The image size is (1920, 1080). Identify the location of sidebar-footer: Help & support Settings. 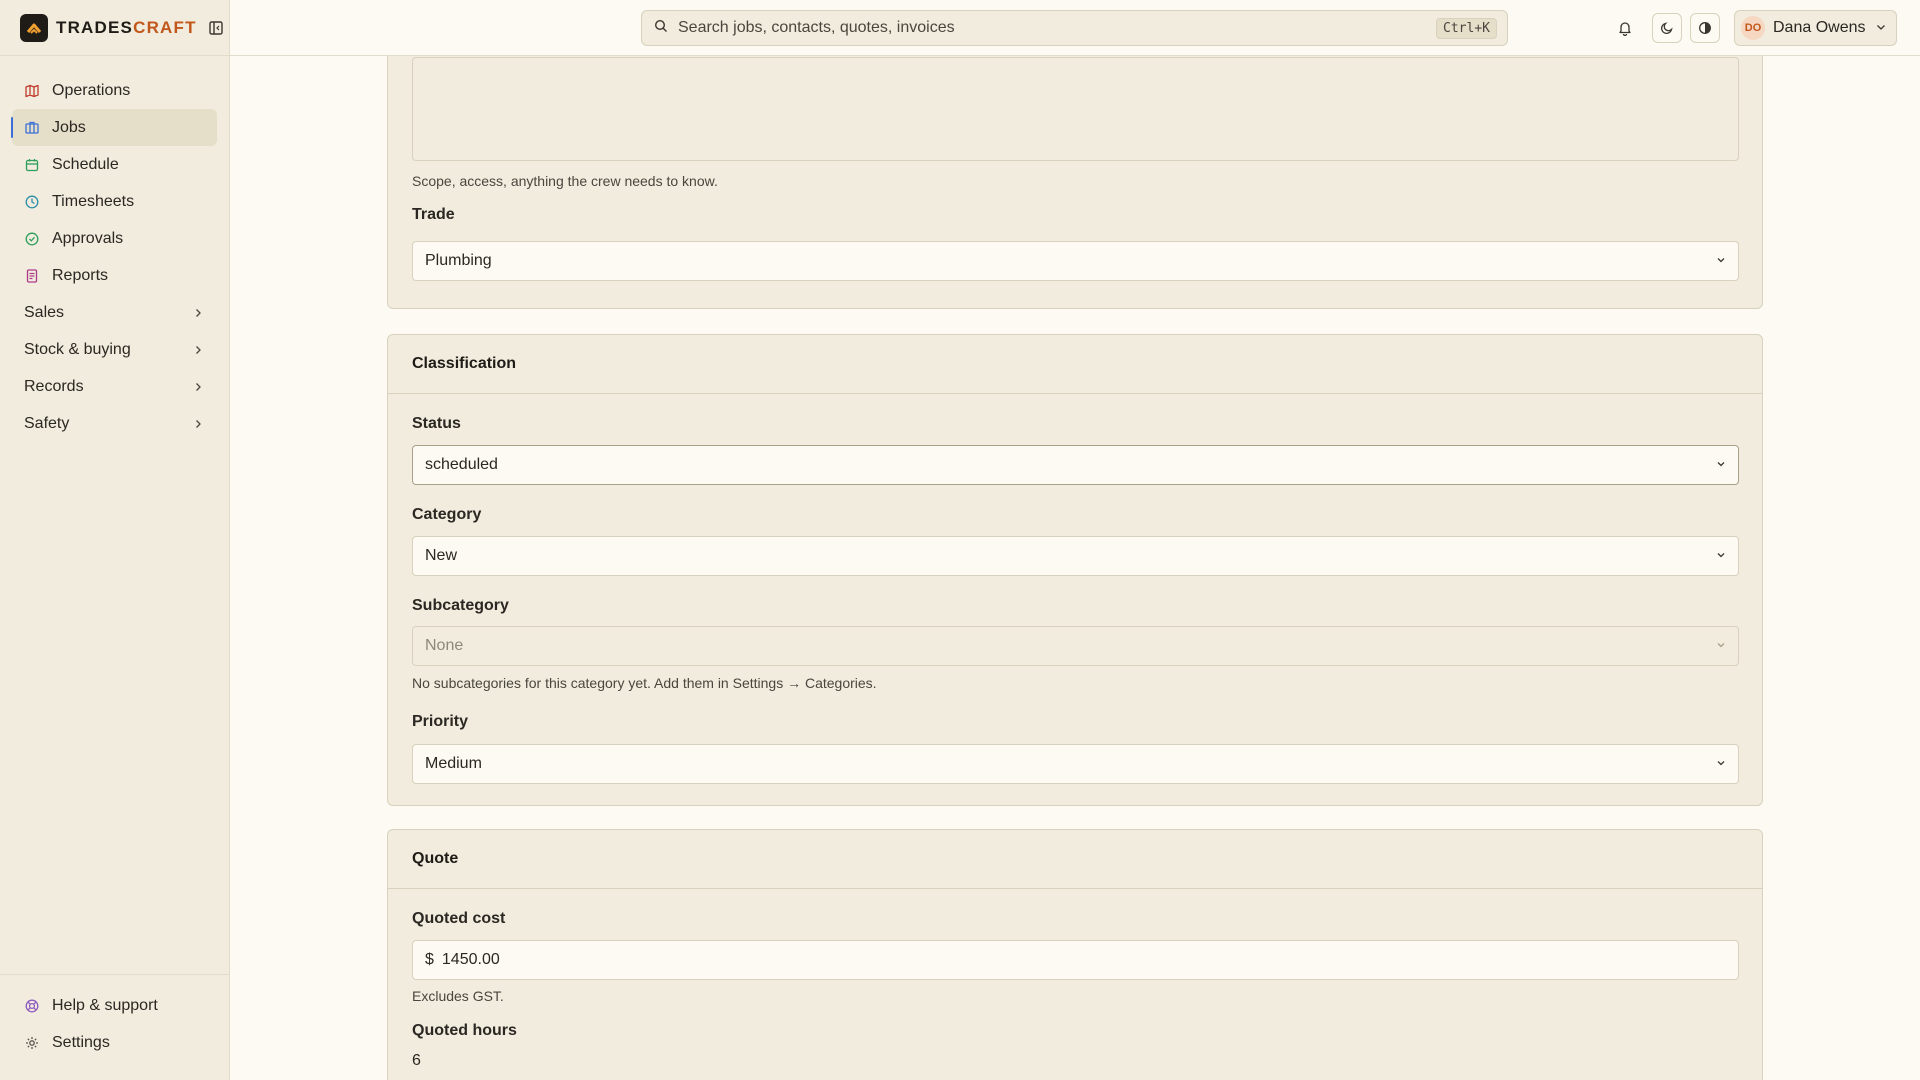
(114, 1027).